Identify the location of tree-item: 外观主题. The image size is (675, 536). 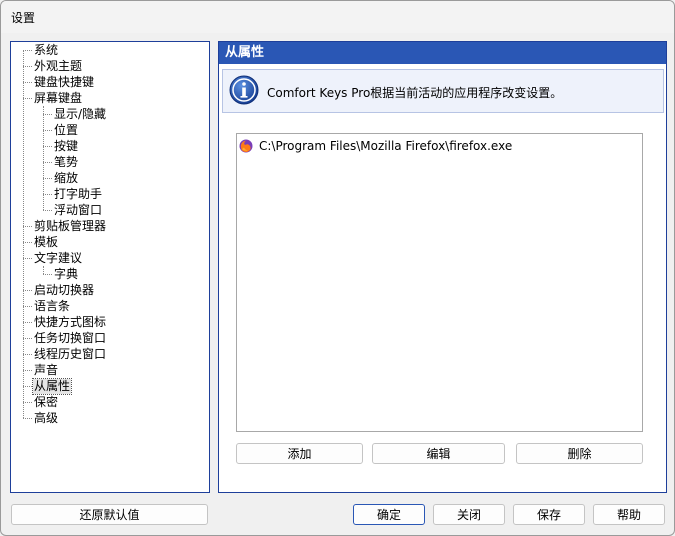
(58, 66).